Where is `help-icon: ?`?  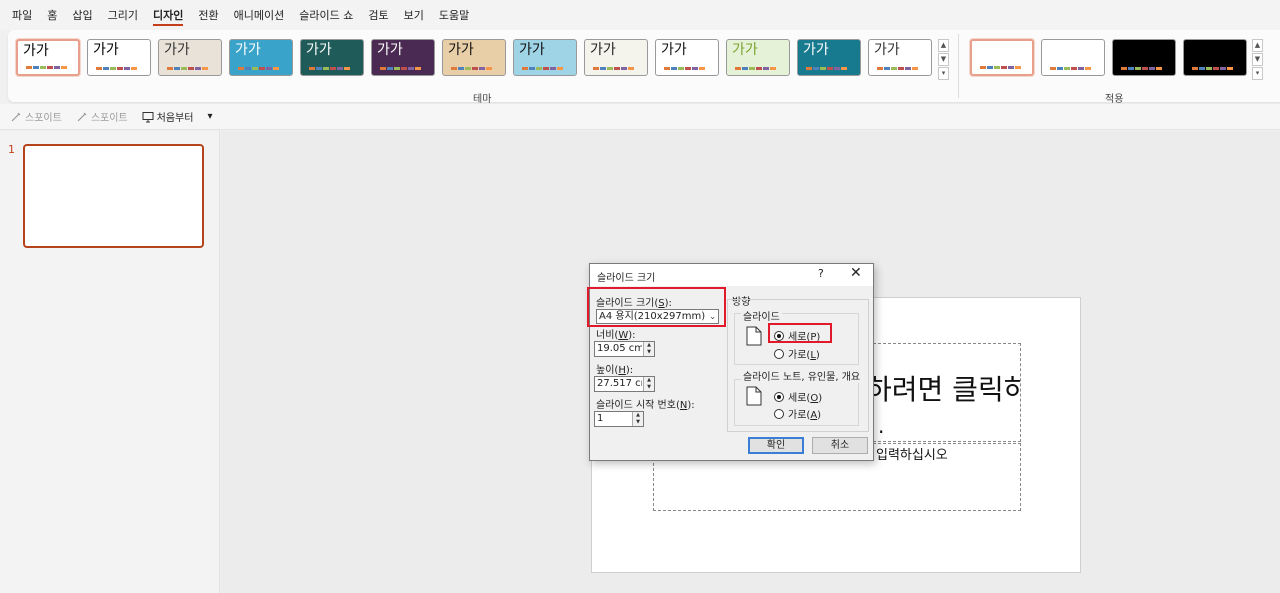 help-icon: ? is located at coordinates (821, 273).